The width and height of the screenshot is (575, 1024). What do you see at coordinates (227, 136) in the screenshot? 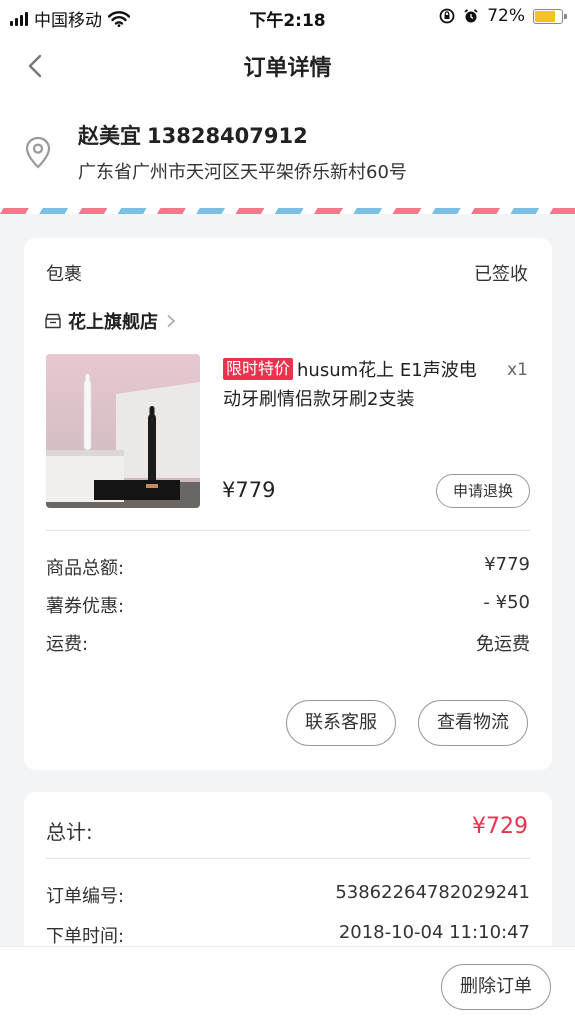
I see `recipient-phone: 13828407912` at bounding box center [227, 136].